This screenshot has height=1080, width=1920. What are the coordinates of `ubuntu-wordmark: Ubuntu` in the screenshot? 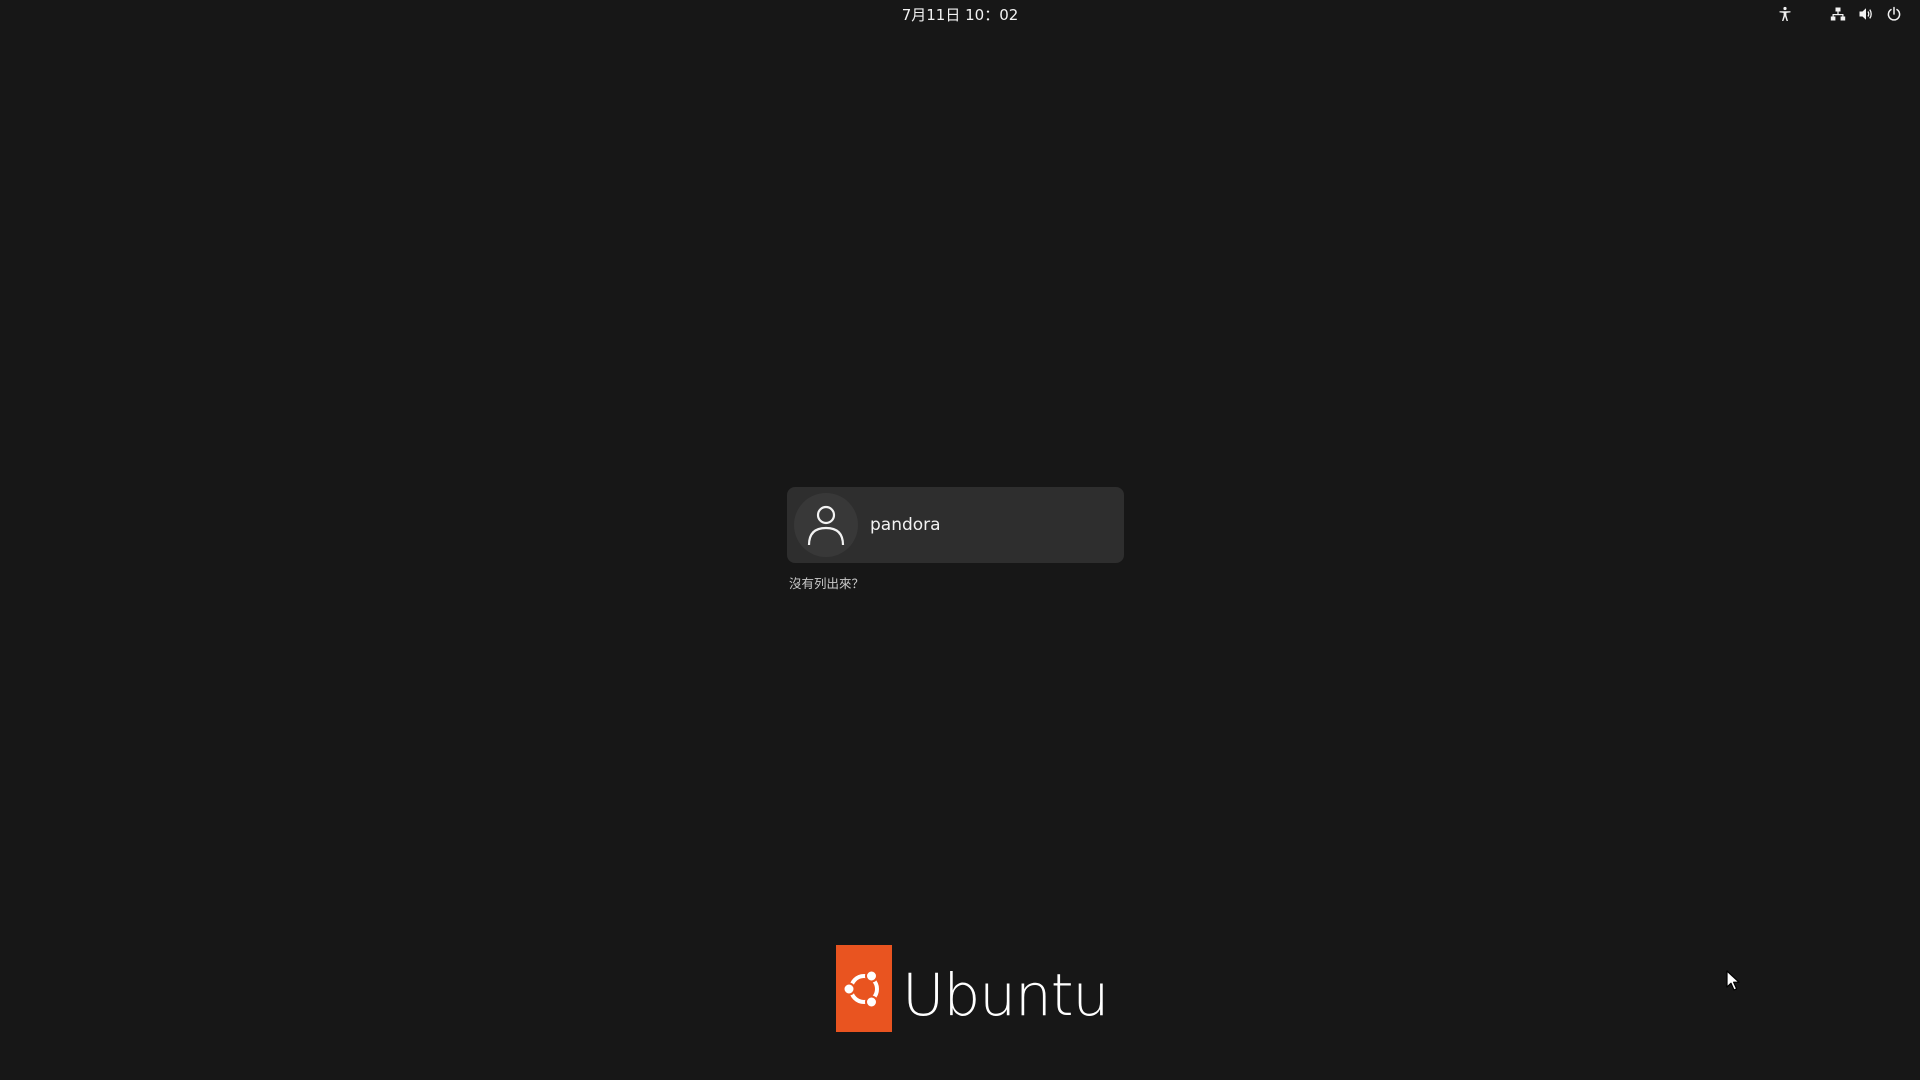 It's located at (1005, 995).